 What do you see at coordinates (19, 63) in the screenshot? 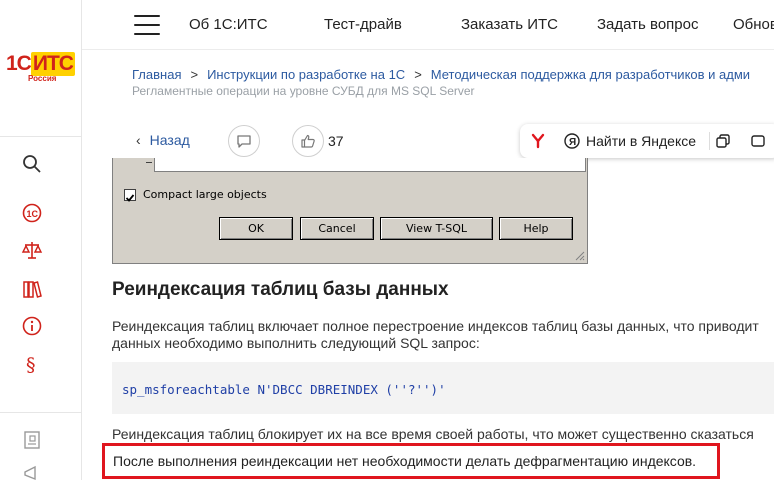
I see `logo-1c-text: 1С` at bounding box center [19, 63].